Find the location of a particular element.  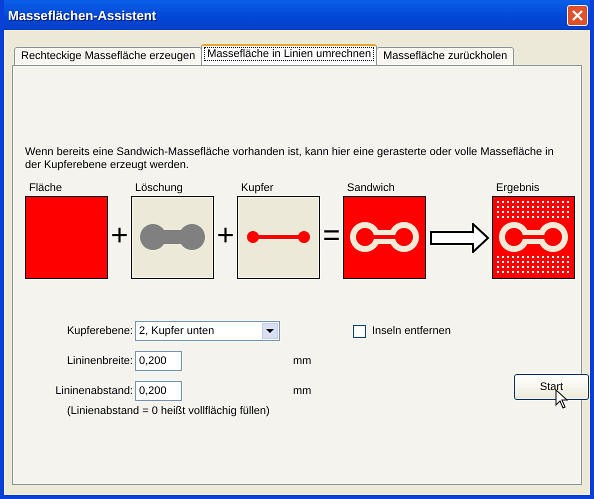

close-button is located at coordinates (577, 15).